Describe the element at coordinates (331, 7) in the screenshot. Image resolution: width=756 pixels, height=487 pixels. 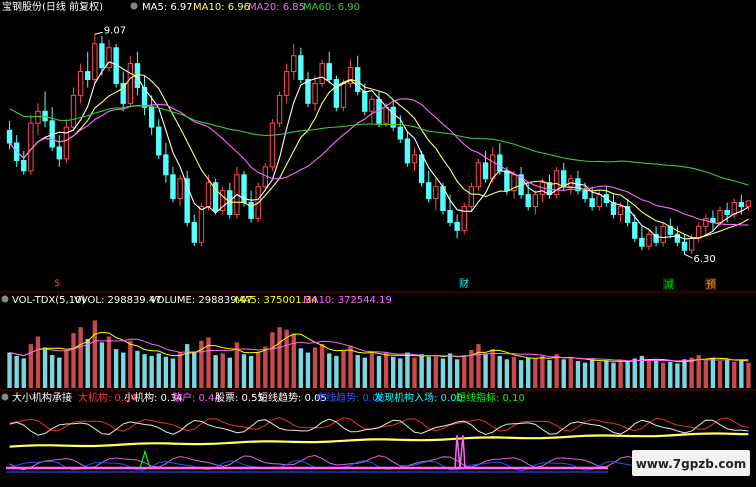
I see `ma60-label: MA60: 6.90` at that location.